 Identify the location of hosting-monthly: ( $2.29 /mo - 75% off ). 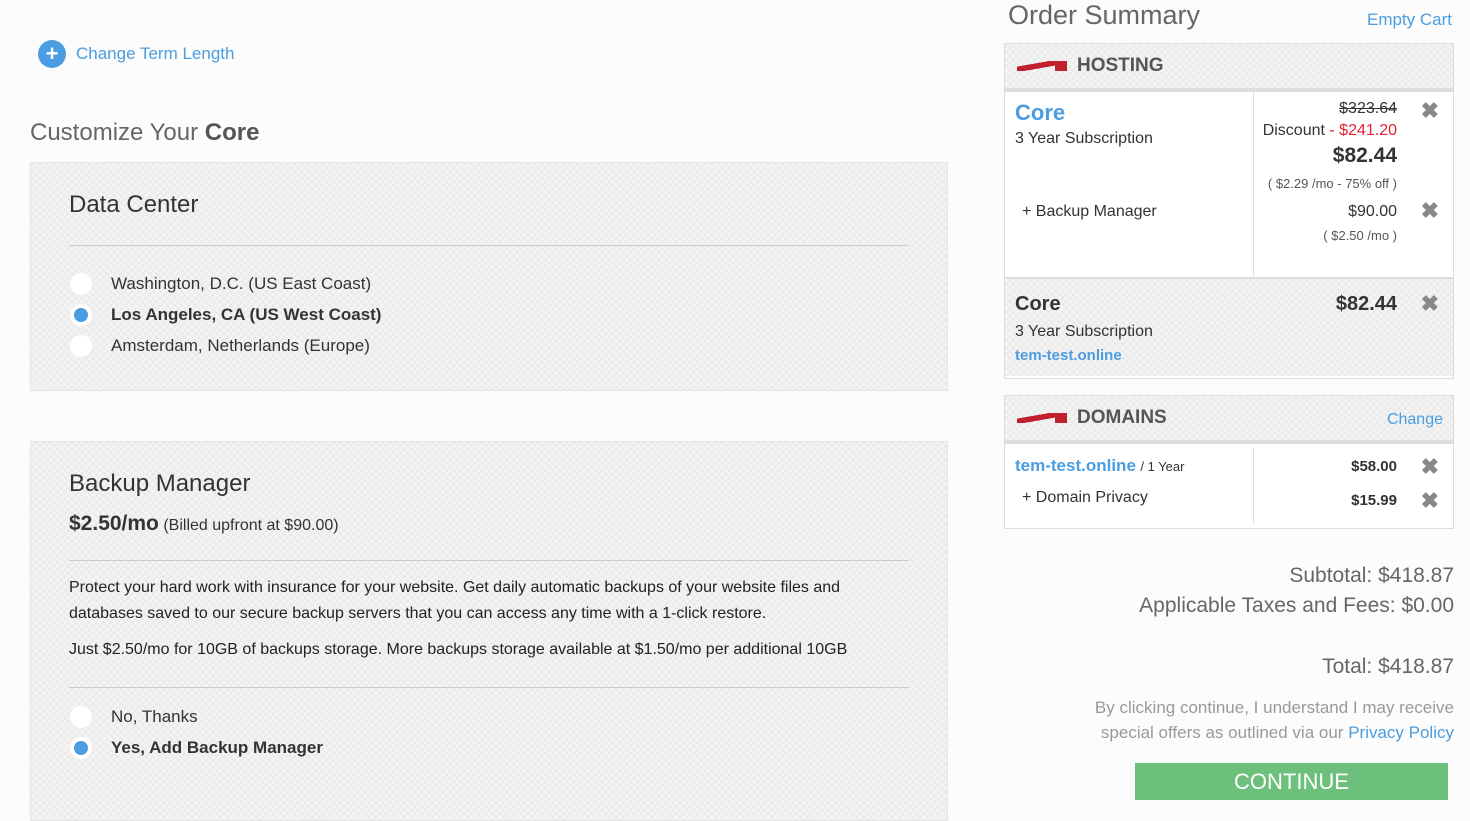
(1332, 183).